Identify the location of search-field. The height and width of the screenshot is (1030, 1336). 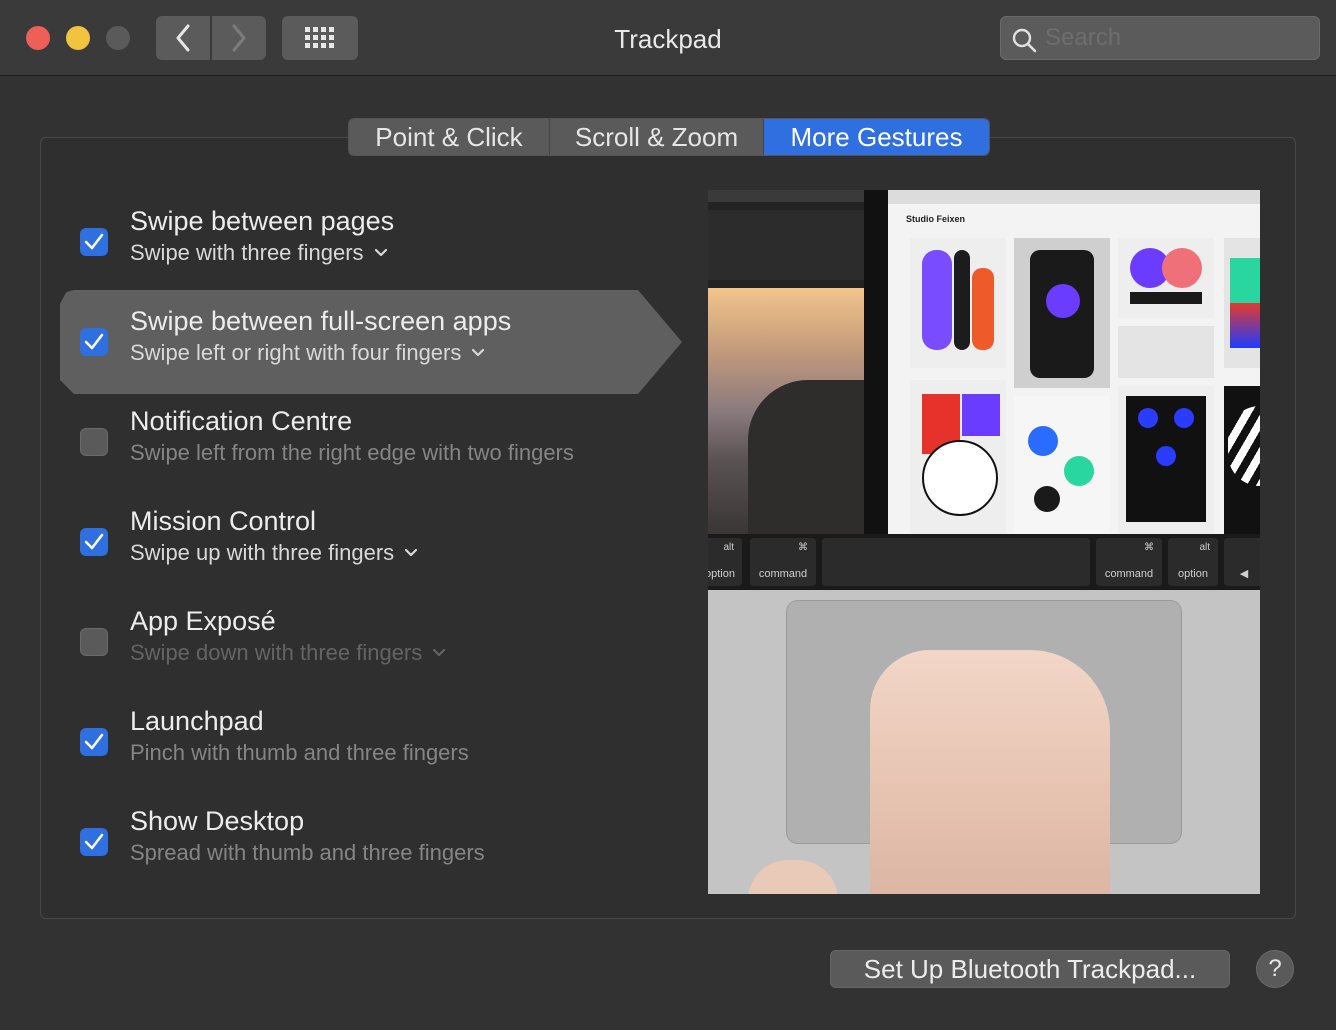
(1160, 38).